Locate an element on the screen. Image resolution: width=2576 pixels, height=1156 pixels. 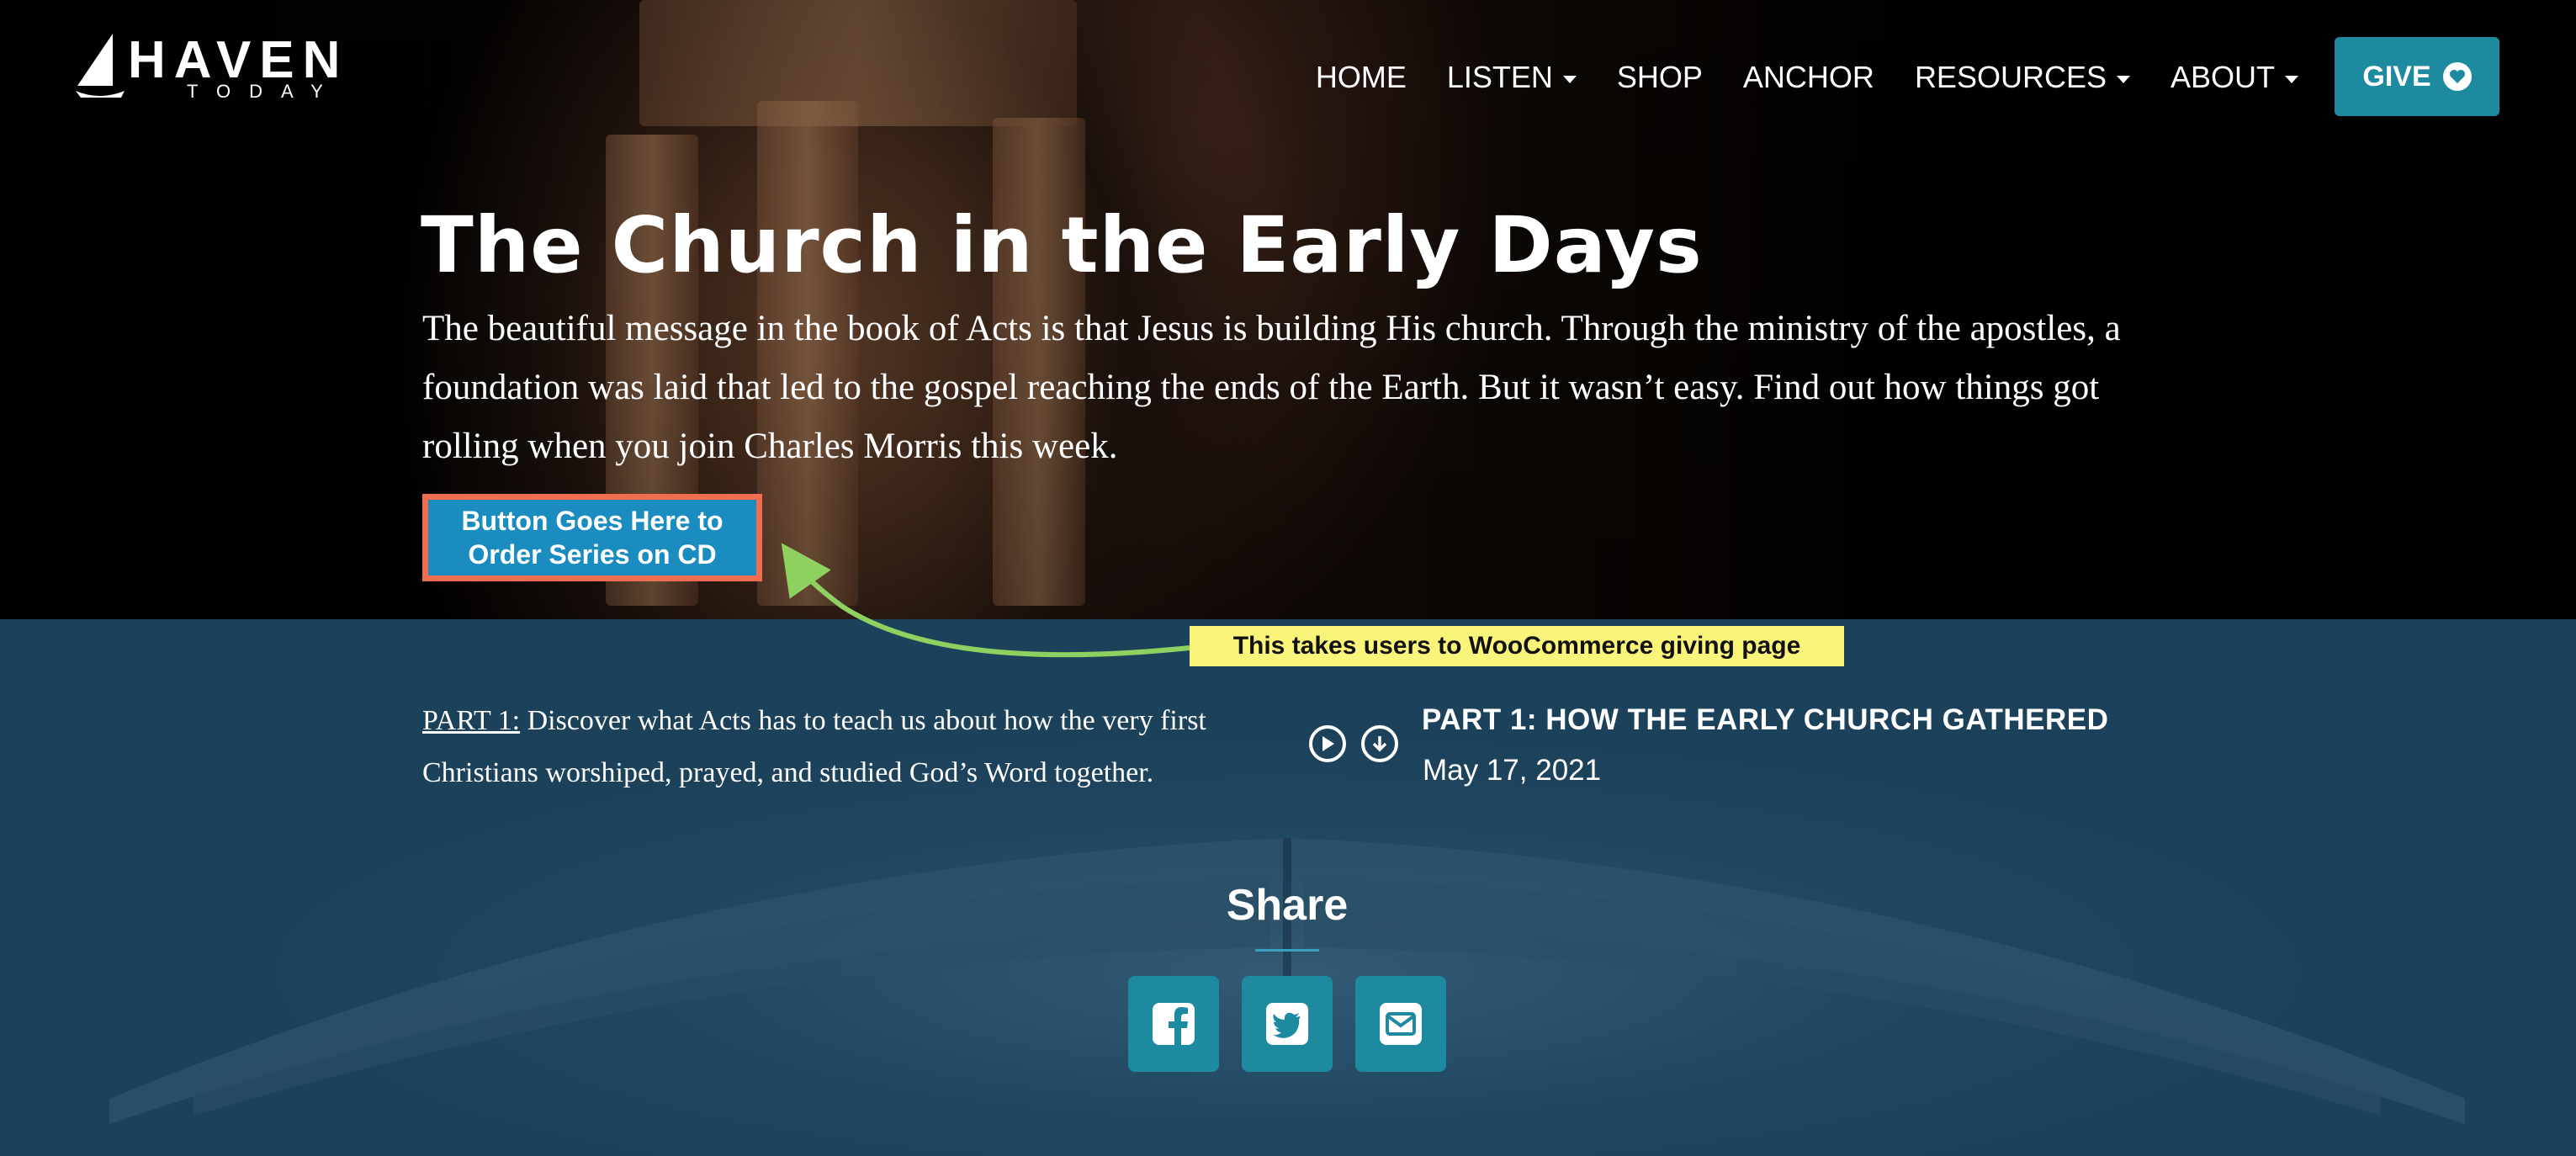
facebook-icon is located at coordinates (1174, 1024).